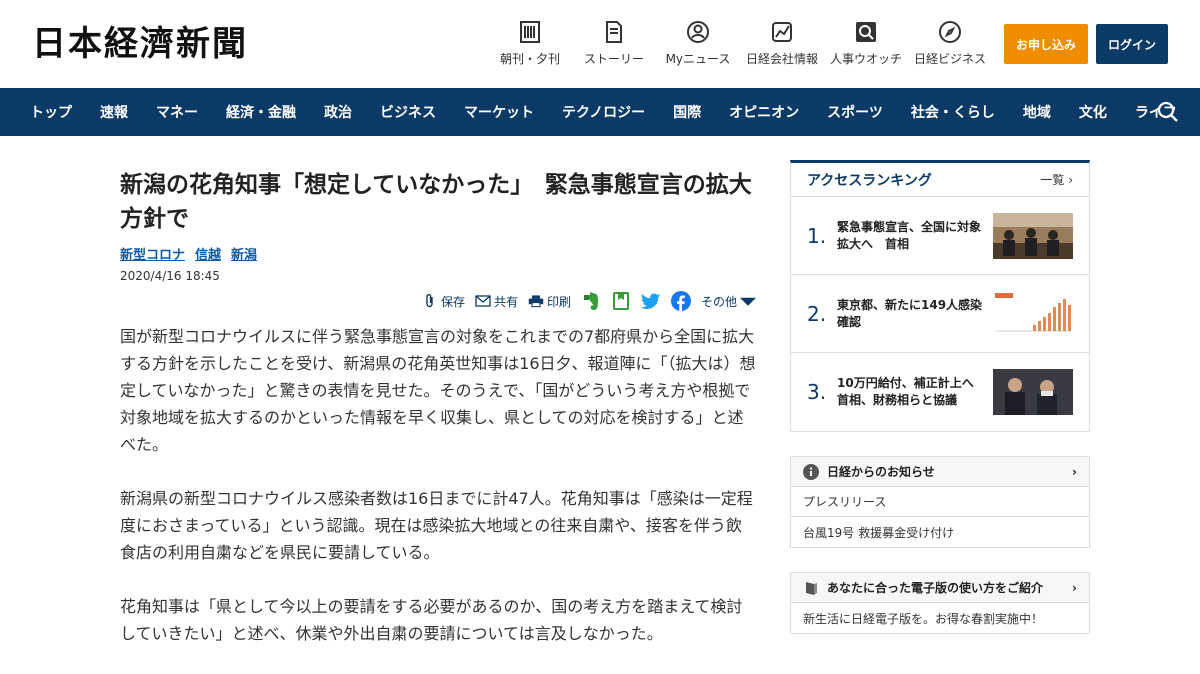 This screenshot has height=674, width=1200. What do you see at coordinates (438, 253) in the screenshot?
I see `article-tags: 新型コロナ 信越 新潟` at bounding box center [438, 253].